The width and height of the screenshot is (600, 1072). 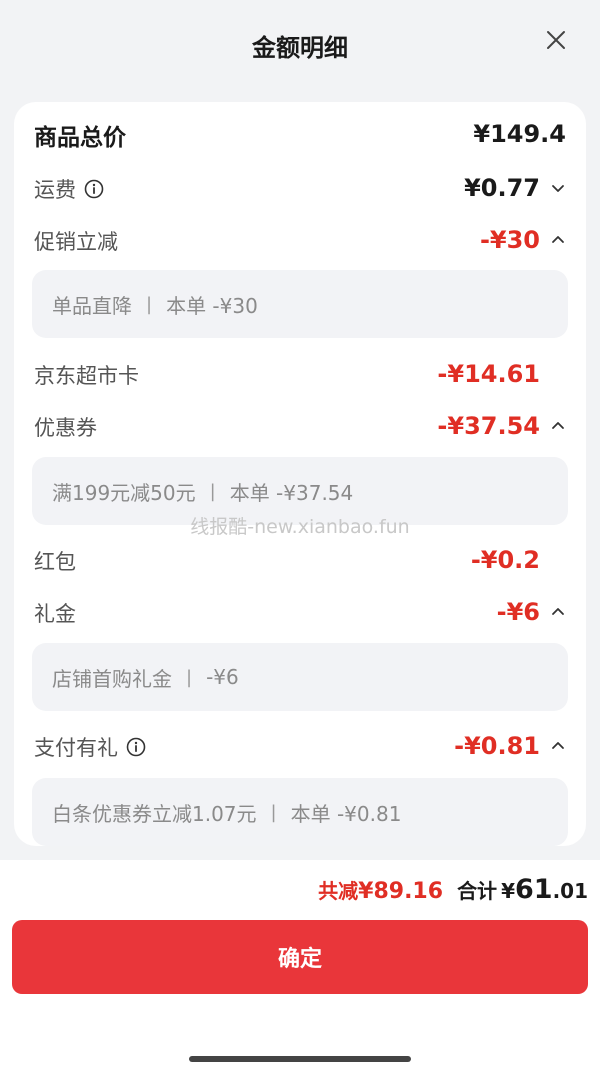 What do you see at coordinates (55, 614) in the screenshot?
I see `gift-money-label: 礼金` at bounding box center [55, 614].